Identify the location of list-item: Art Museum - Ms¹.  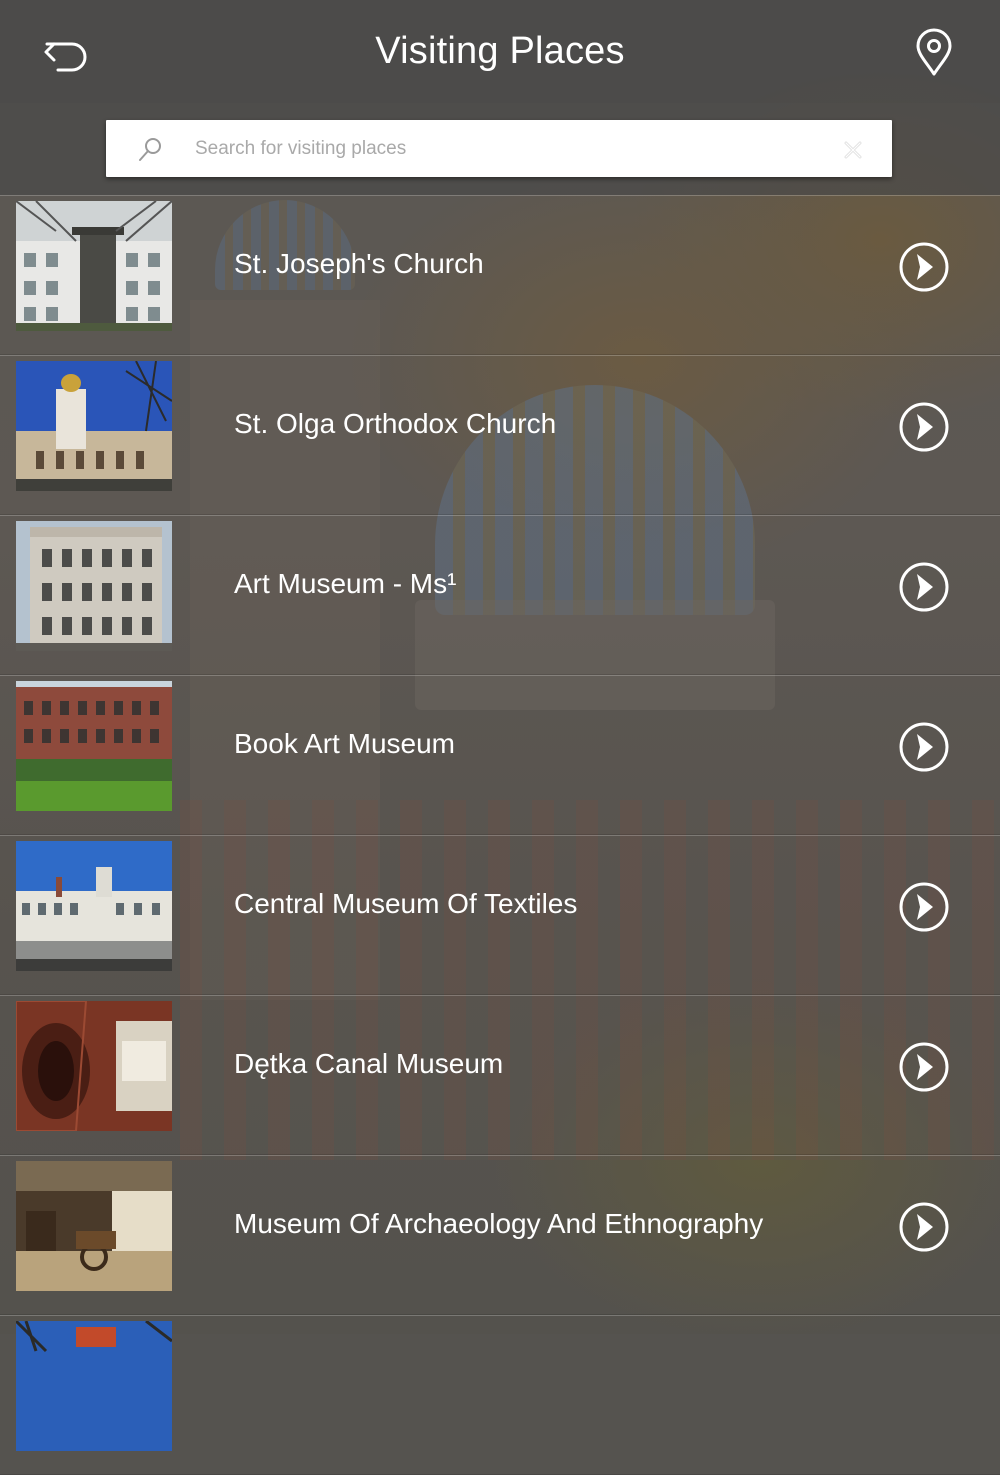
(500, 595).